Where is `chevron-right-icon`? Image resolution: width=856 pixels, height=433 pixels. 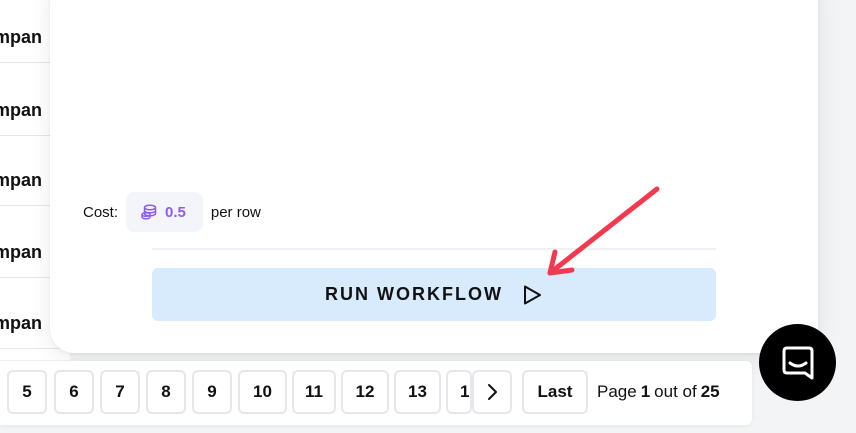 chevron-right-icon is located at coordinates (492, 392).